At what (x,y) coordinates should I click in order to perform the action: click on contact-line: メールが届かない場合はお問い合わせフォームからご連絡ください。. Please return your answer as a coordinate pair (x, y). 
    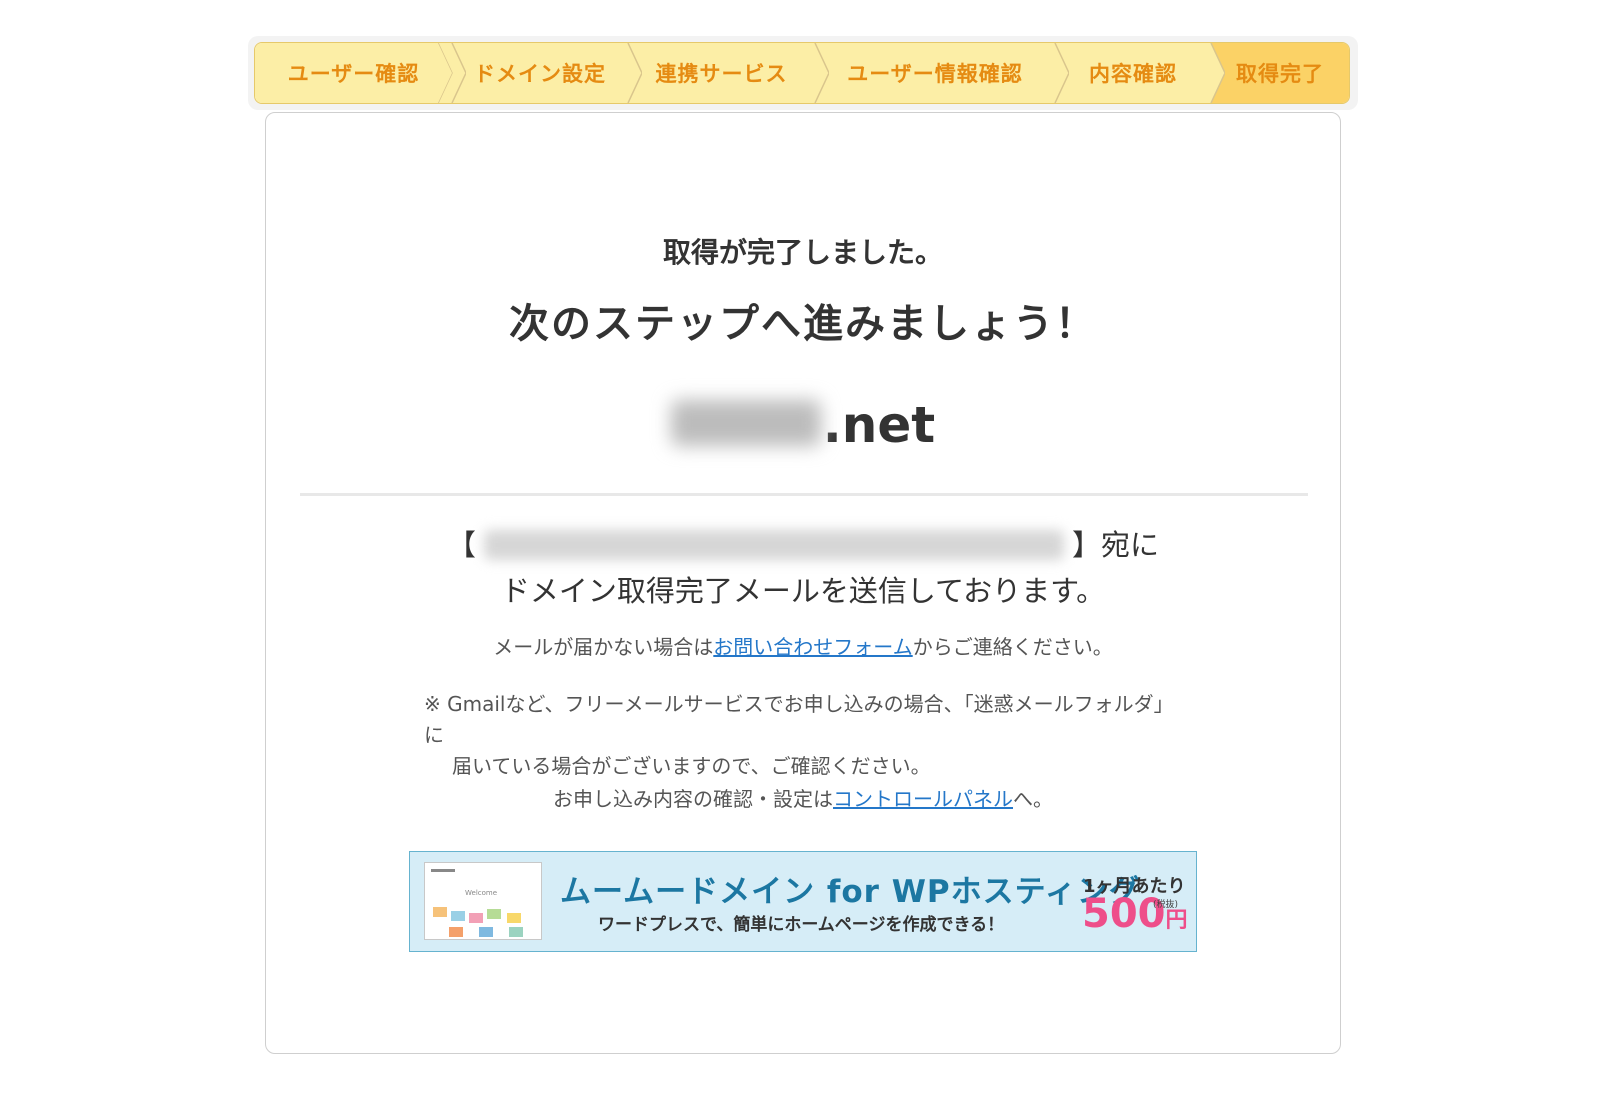
    Looking at the image, I should click on (803, 645).